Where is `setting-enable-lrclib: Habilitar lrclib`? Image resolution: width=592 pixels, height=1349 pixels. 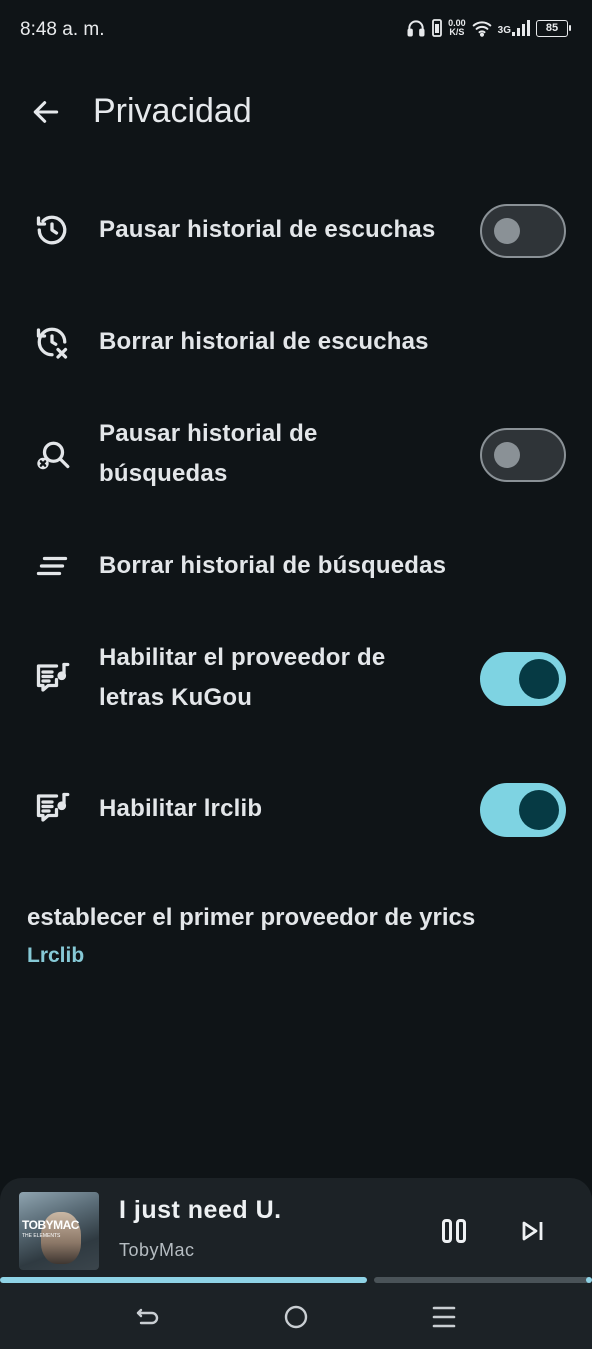
setting-enable-lrclib: Habilitar lrclib is located at coordinates (296, 810).